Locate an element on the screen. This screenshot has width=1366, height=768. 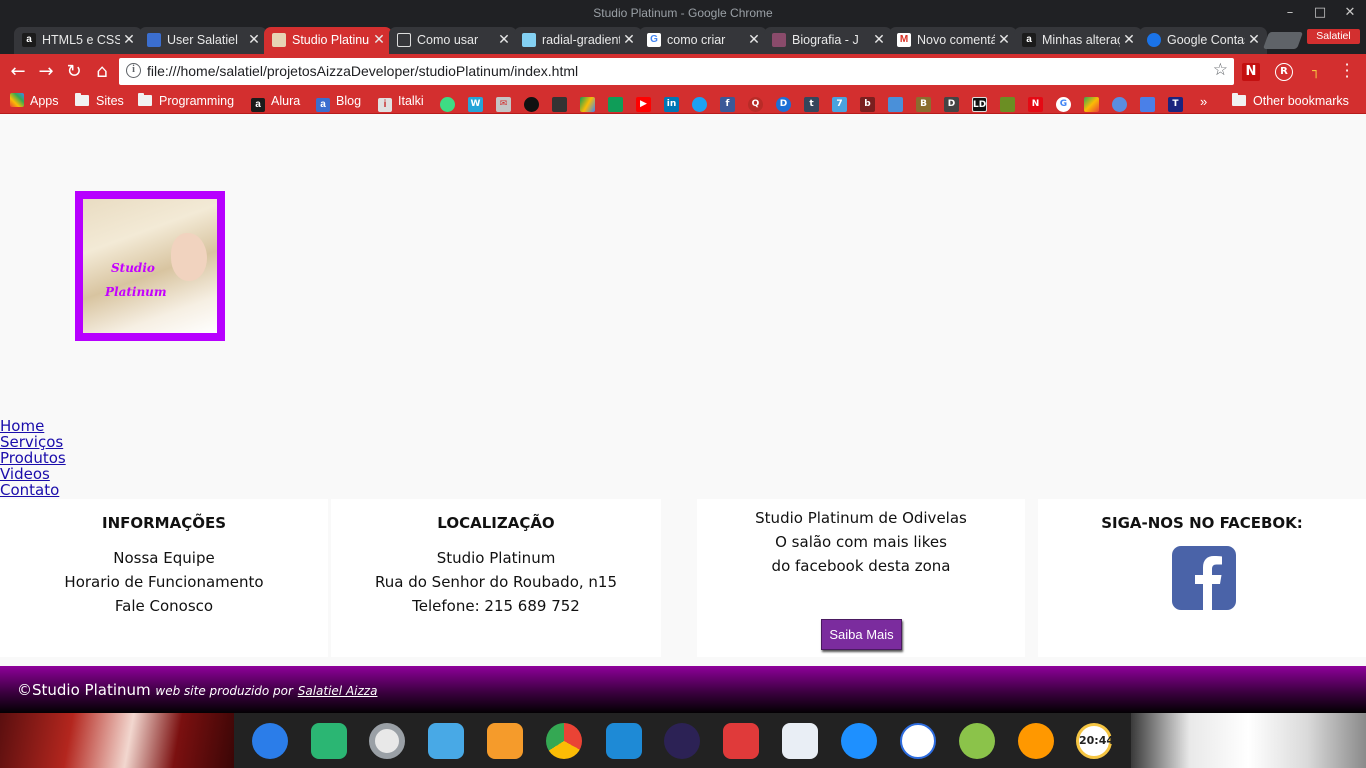
home-icon: ⌂ is located at coordinates (102, 72).